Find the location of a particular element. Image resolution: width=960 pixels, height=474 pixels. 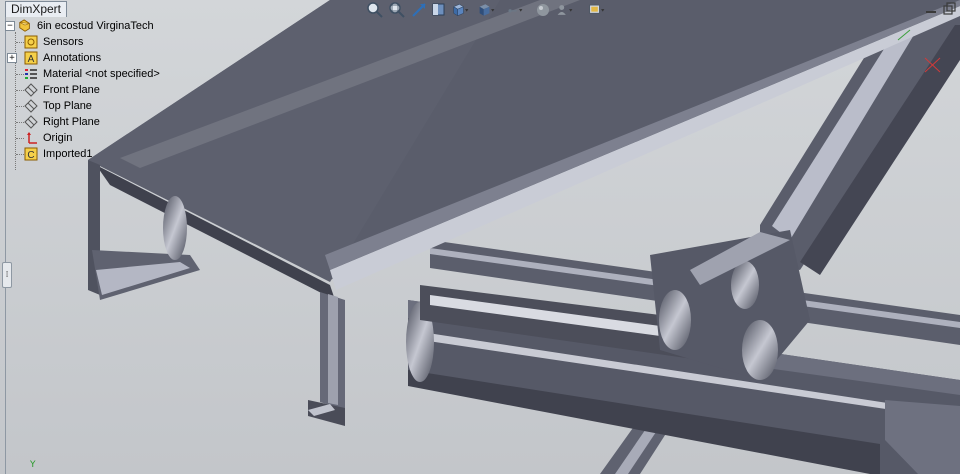

part-icon is located at coordinates (24, 25).